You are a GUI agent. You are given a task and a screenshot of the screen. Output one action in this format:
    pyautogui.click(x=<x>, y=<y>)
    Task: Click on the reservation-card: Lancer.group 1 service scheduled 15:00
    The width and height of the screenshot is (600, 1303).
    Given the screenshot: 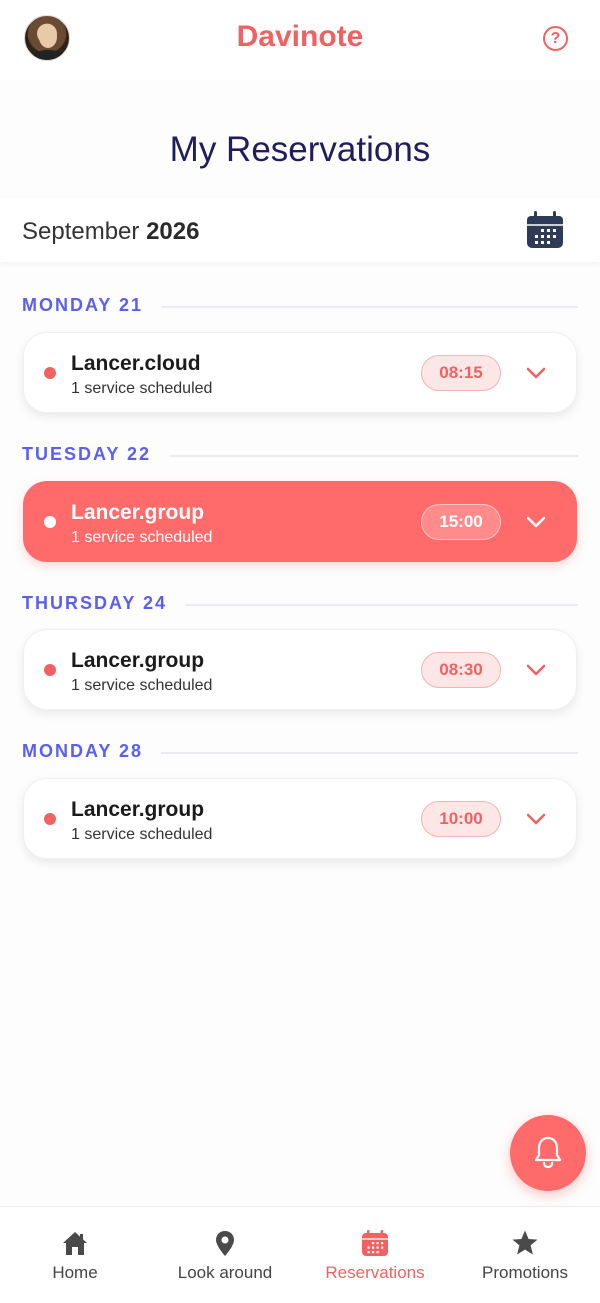 What is the action you would take?
    pyautogui.click(x=300, y=521)
    